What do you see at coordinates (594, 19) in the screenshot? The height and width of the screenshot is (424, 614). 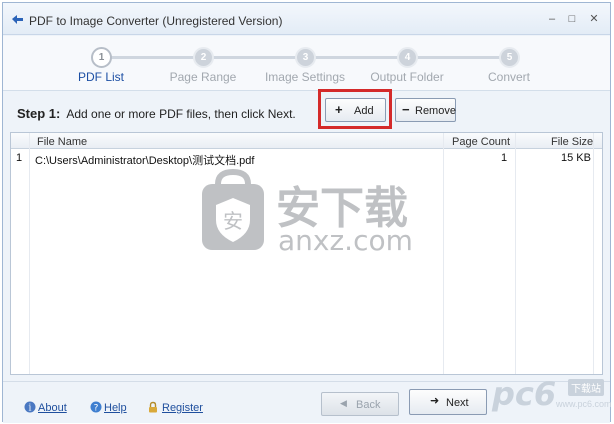 I see `close-button: ✕` at bounding box center [594, 19].